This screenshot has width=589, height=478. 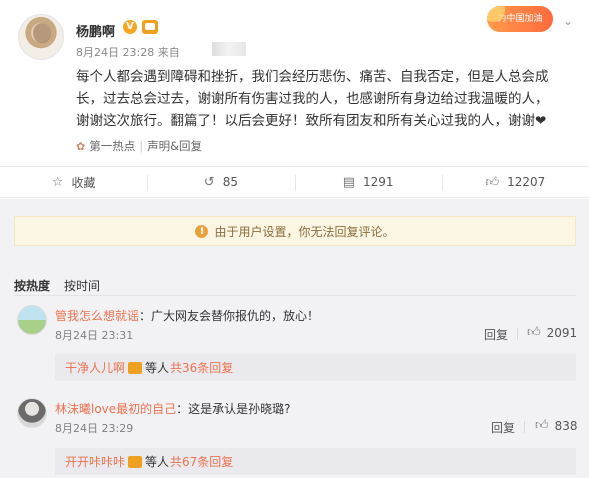 I want to click on post-time: 8月24日 23:28 来自, so click(x=128, y=52).